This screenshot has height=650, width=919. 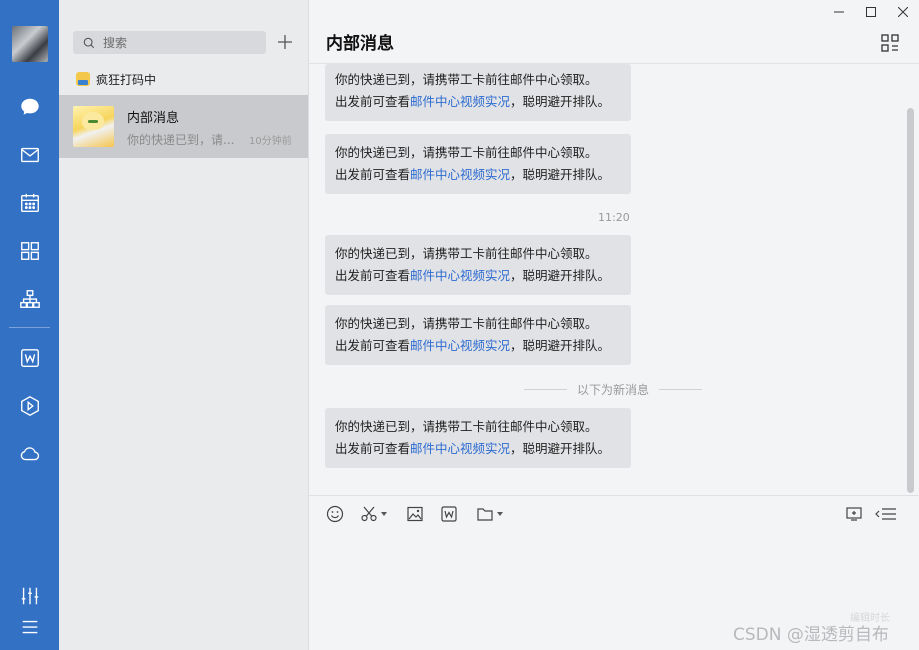 I want to click on list-icon, so click(x=885, y=514).